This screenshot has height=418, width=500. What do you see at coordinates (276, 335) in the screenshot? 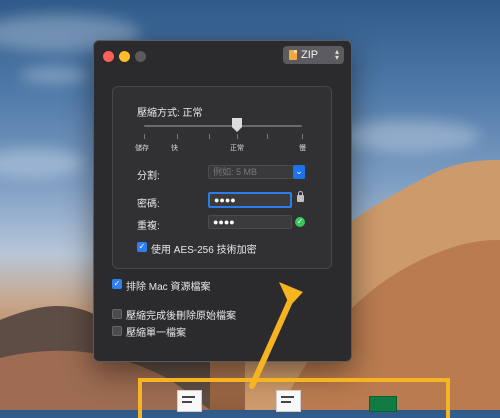
I see `arrow-icon` at bounding box center [276, 335].